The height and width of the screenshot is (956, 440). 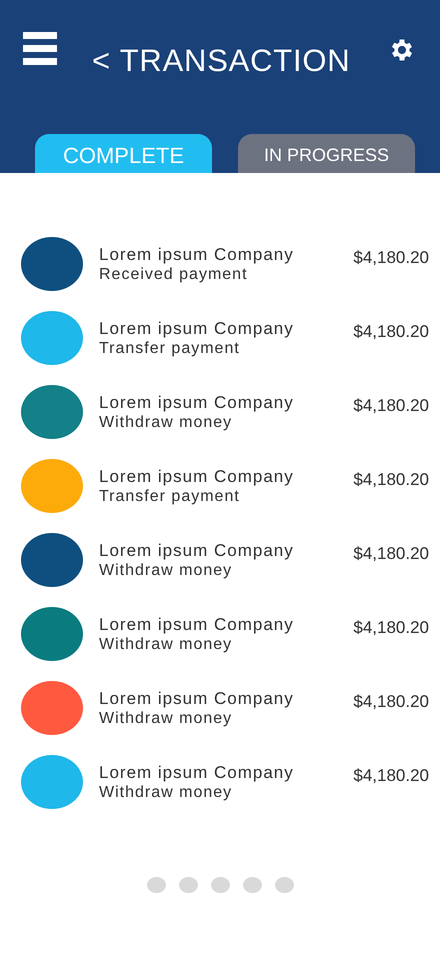 I want to click on menu-icon, so click(x=40, y=48).